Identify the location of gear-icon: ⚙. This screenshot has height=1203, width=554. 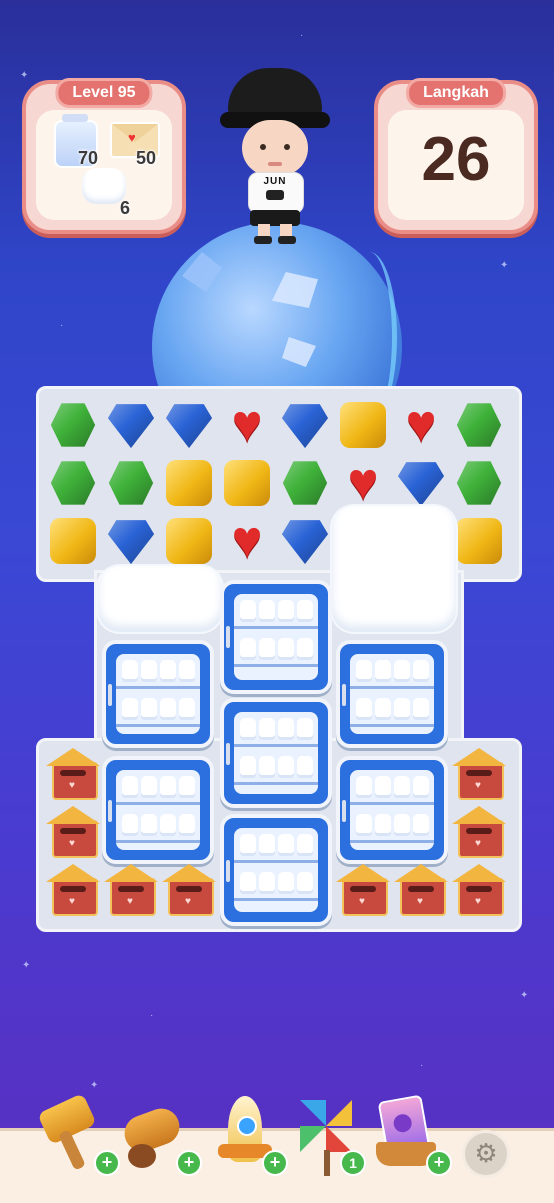
(486, 1153).